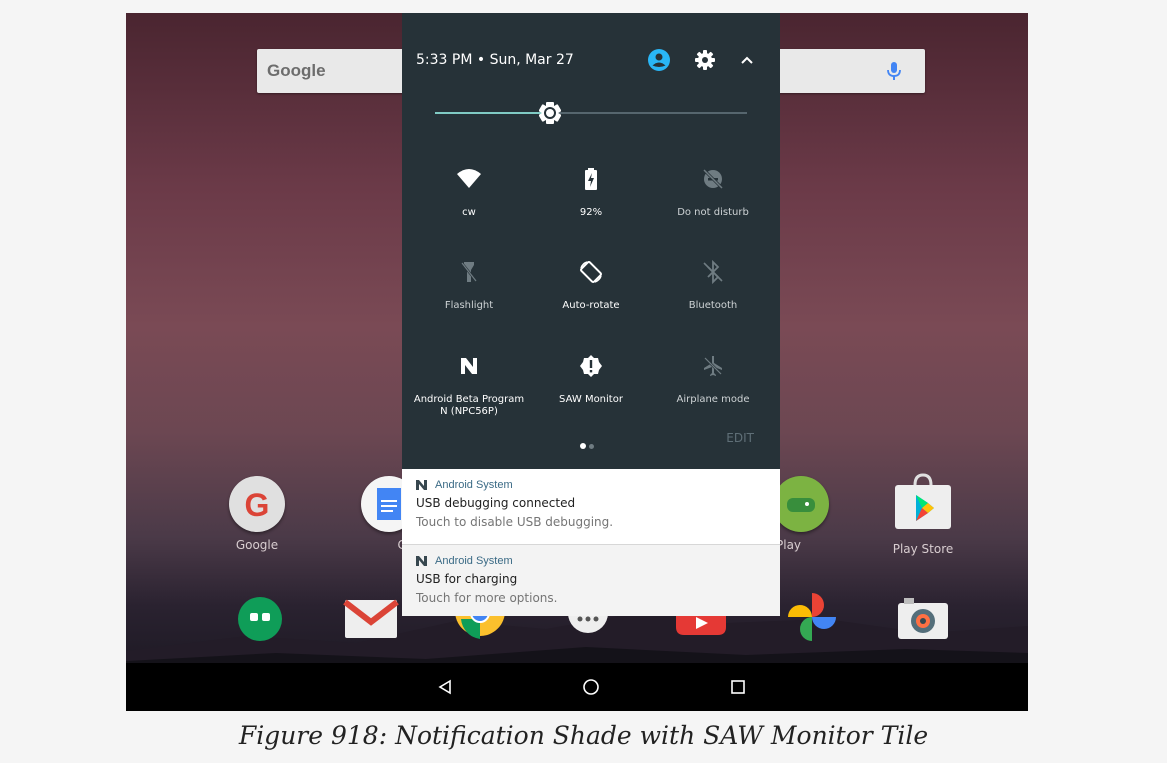 This screenshot has width=1167, height=763. I want to click on tile-label: Android Beta Program N (NPC56P), so click(469, 406).